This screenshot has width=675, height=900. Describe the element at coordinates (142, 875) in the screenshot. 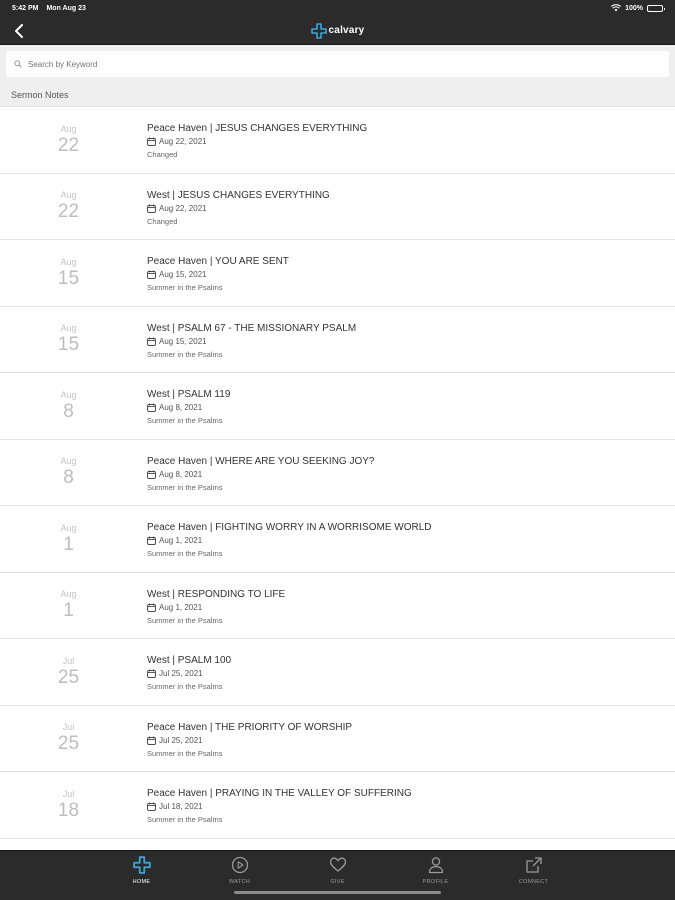

I see `tab-home: HOME` at that location.